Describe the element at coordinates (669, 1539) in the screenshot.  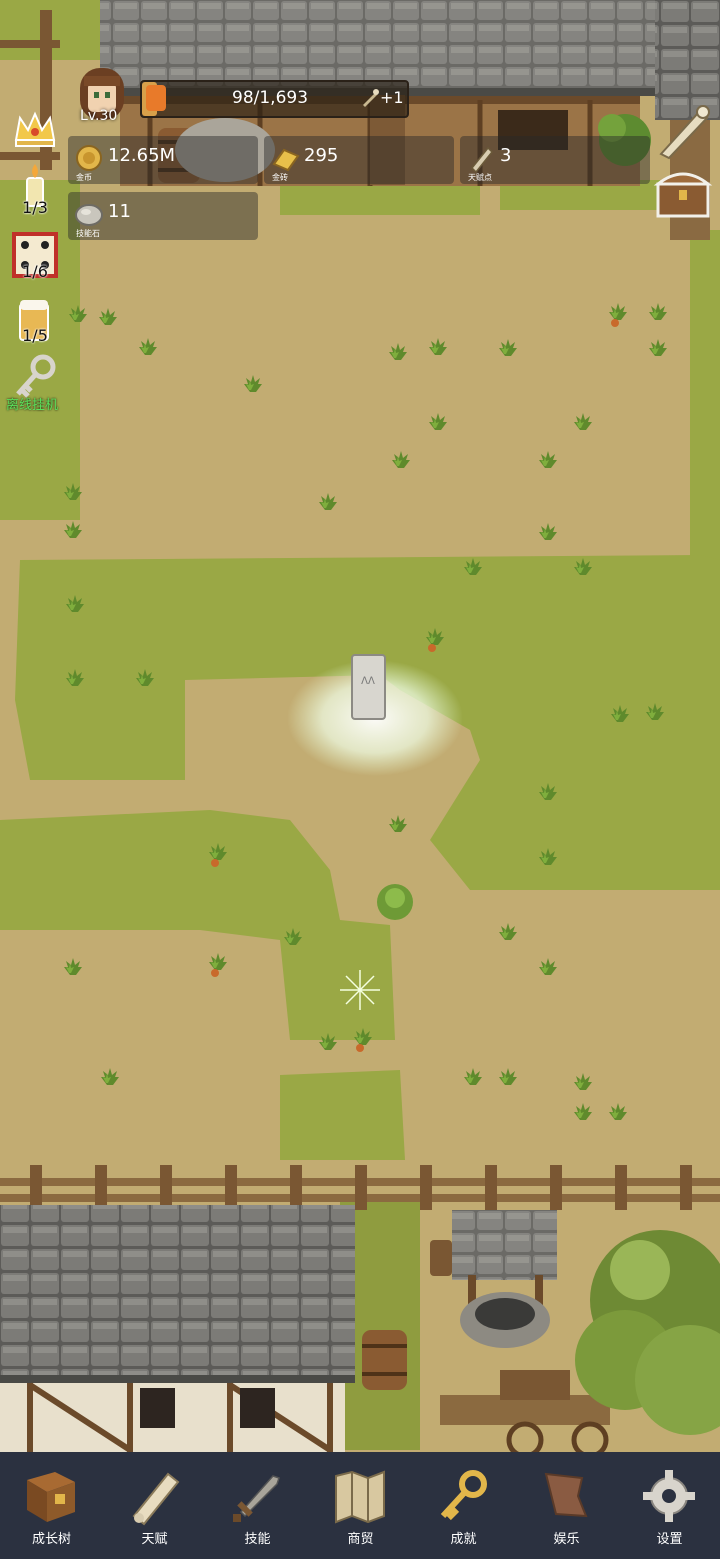
I see `nav-settings-label: 设置` at that location.